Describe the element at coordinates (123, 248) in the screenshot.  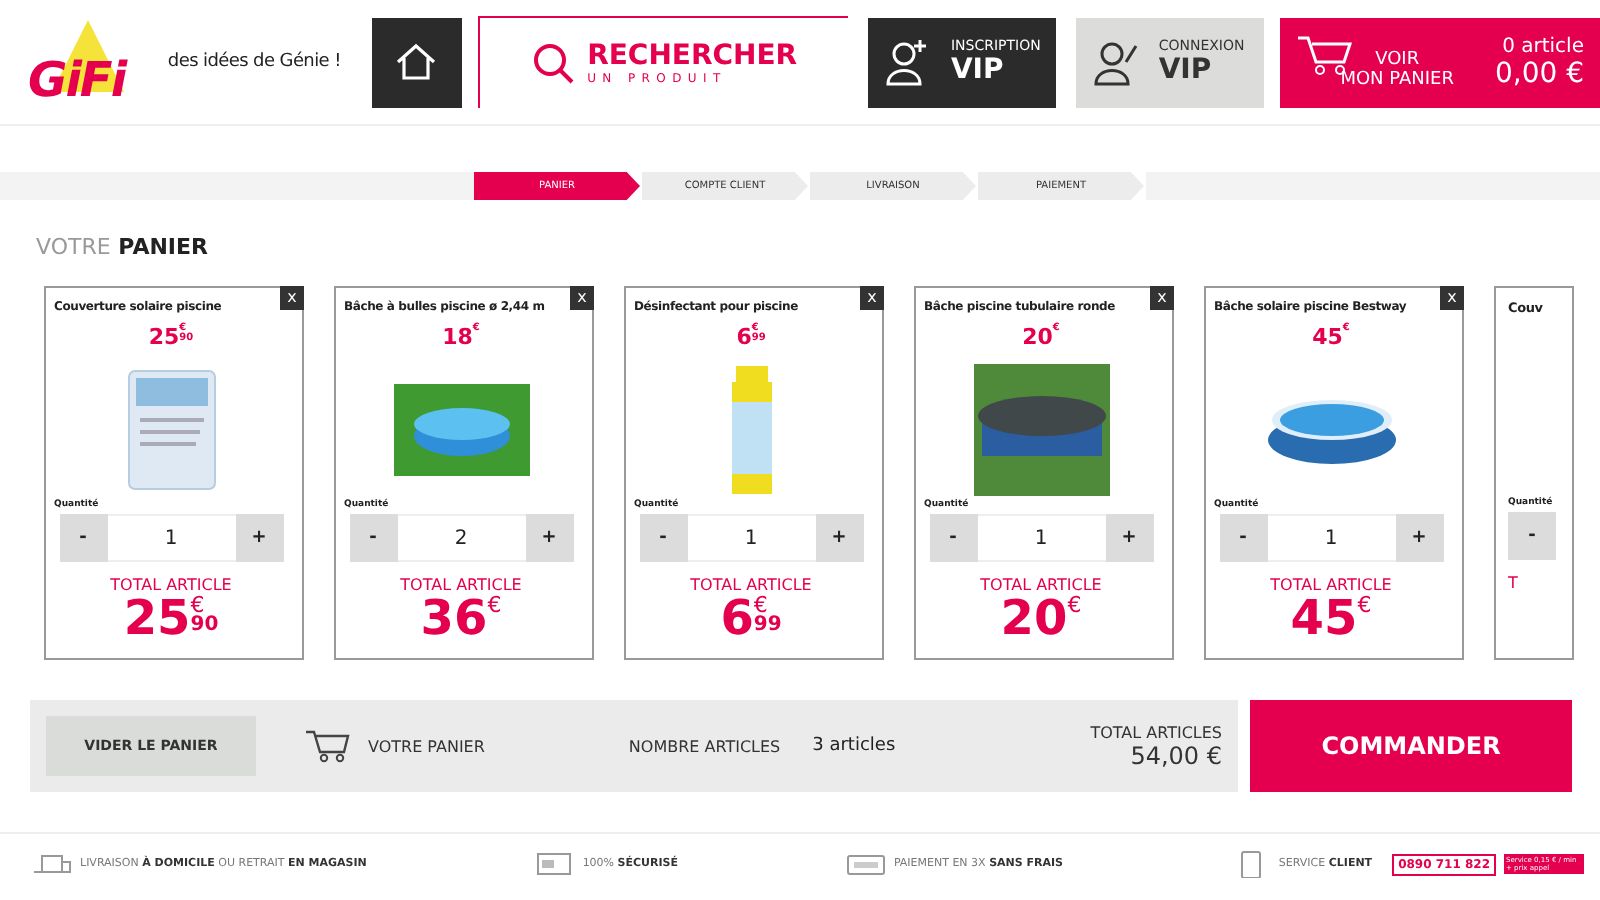
I see `page-title: VOTRE PANIER` at that location.